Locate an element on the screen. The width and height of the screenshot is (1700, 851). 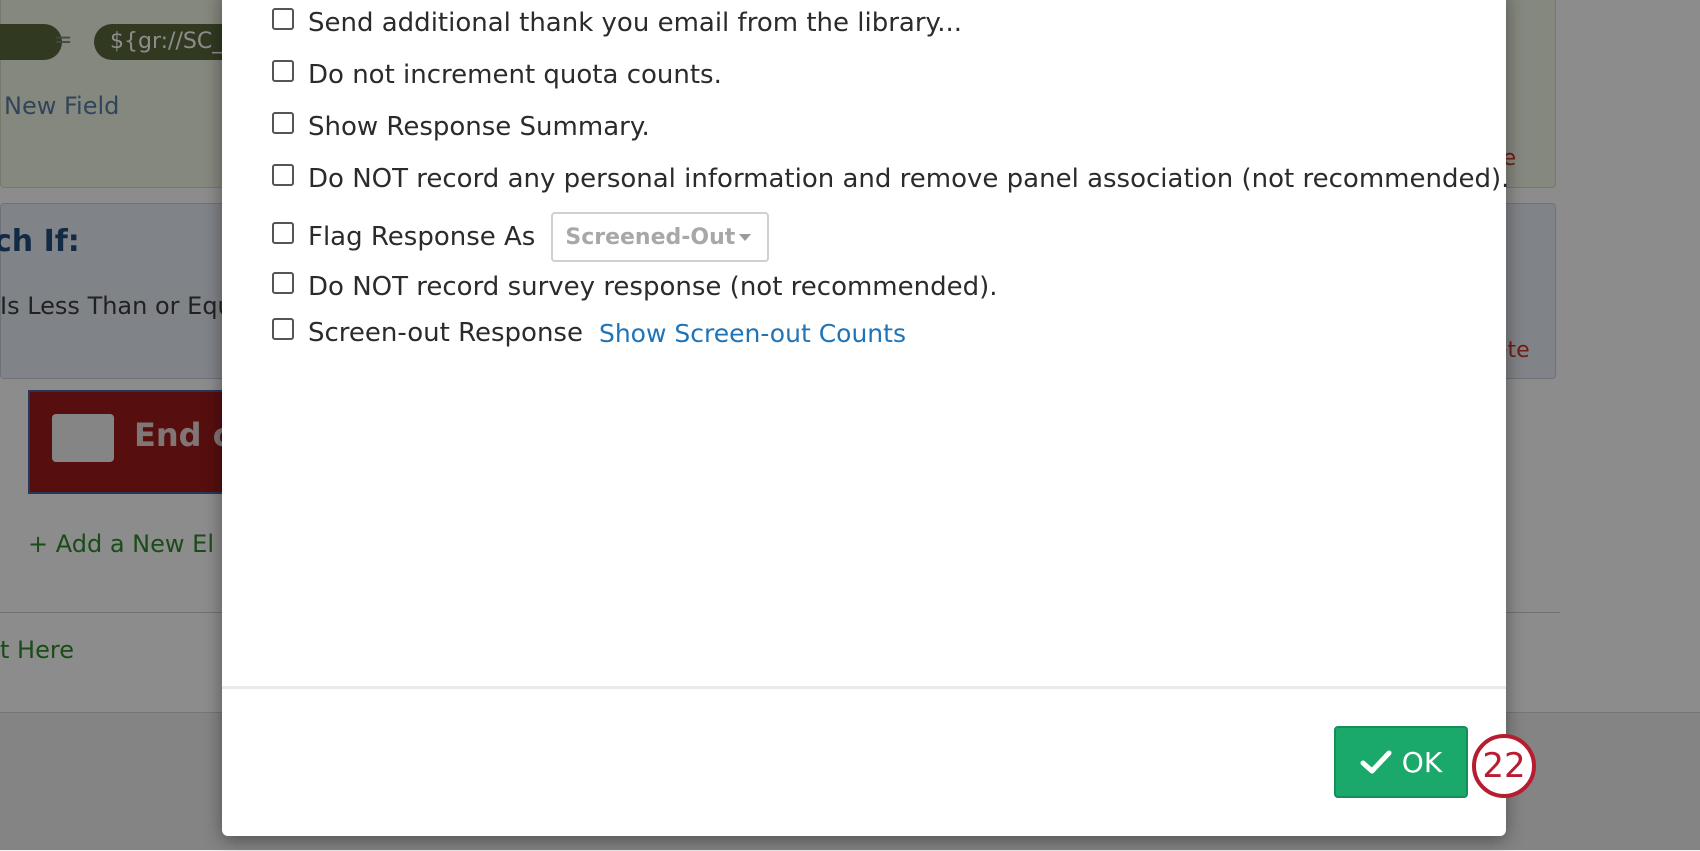
option-do-not-increment-quota: Do not increment quota counts. is located at coordinates (497, 75).